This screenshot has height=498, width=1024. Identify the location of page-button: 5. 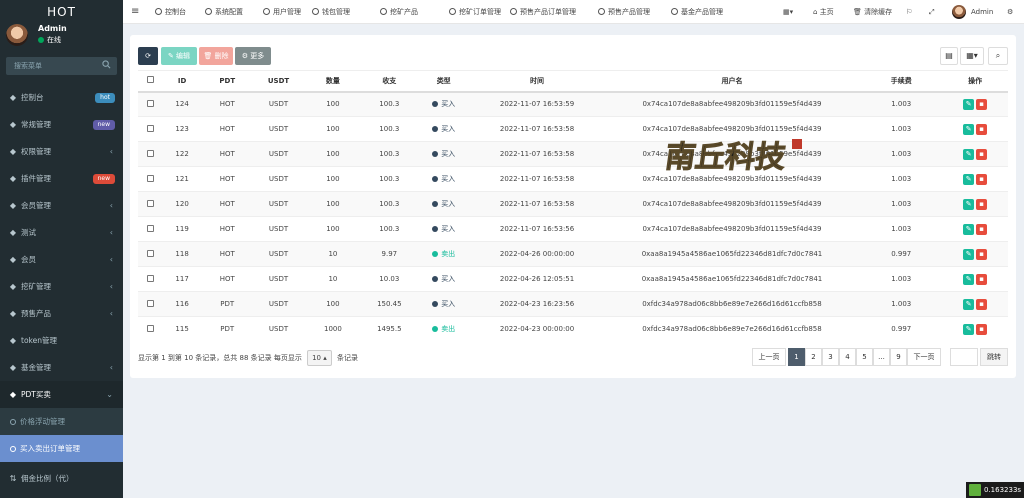
(864, 357).